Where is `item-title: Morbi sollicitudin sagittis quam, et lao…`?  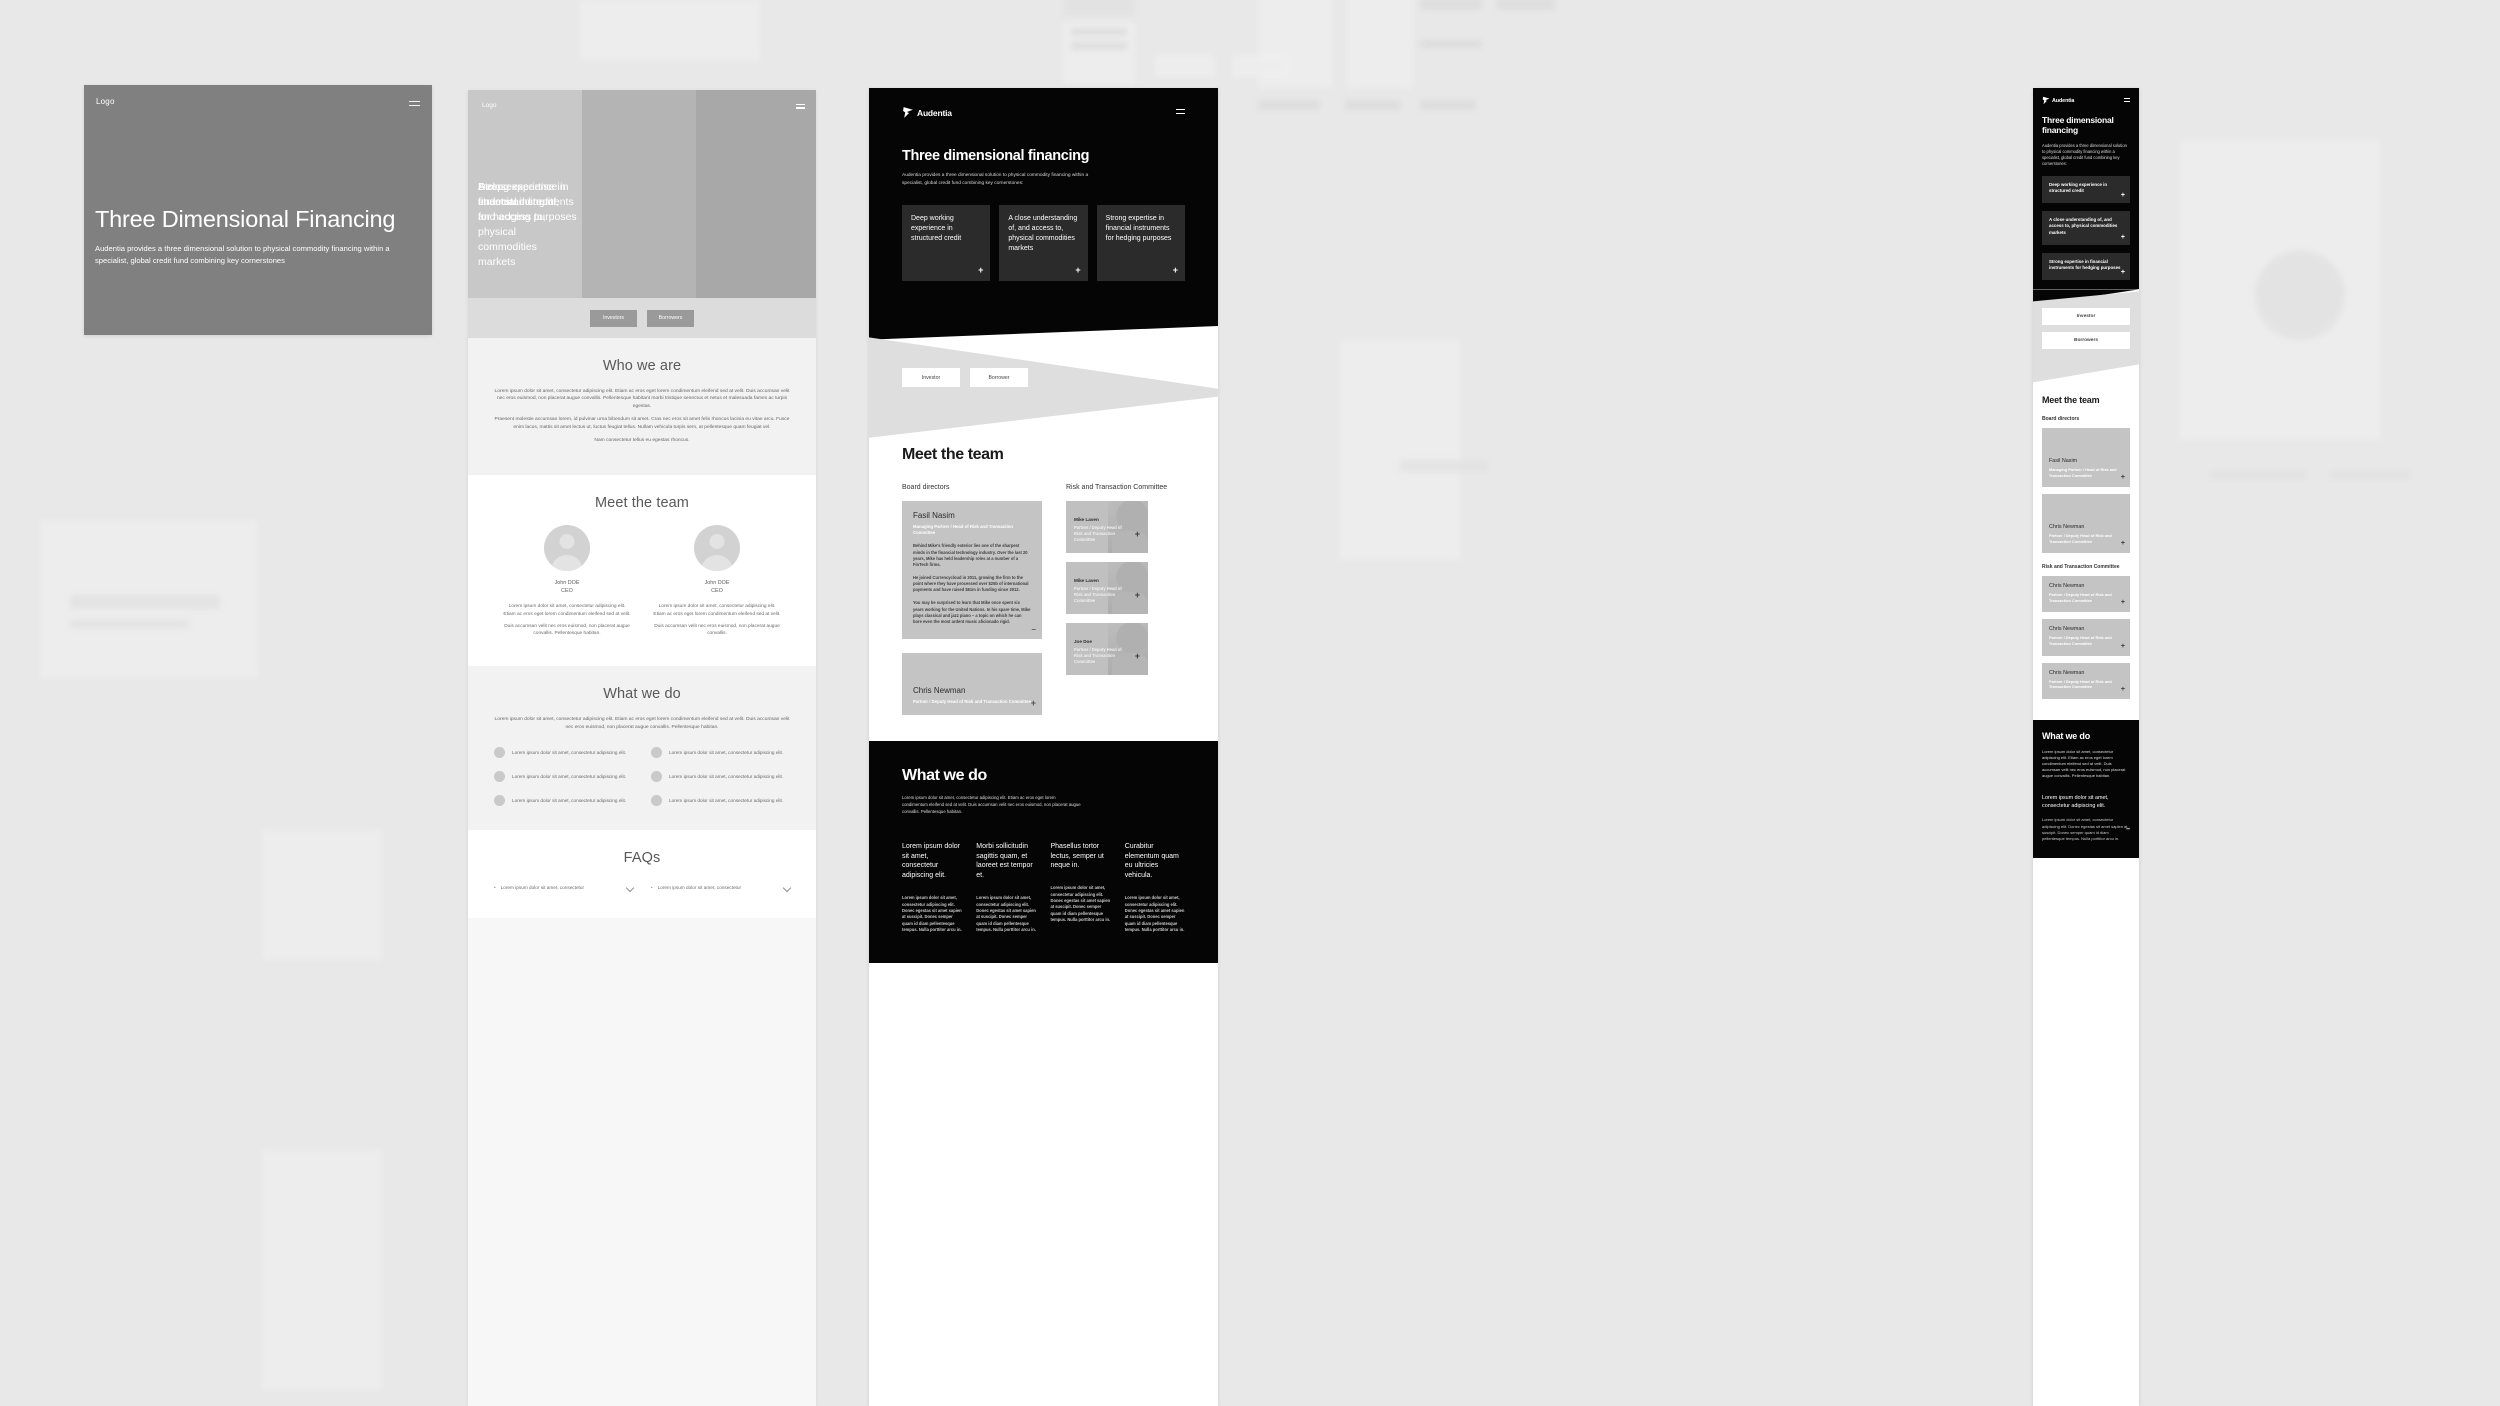 item-title: Morbi sollicitudin sagittis quam, et lao… is located at coordinates (1004, 861).